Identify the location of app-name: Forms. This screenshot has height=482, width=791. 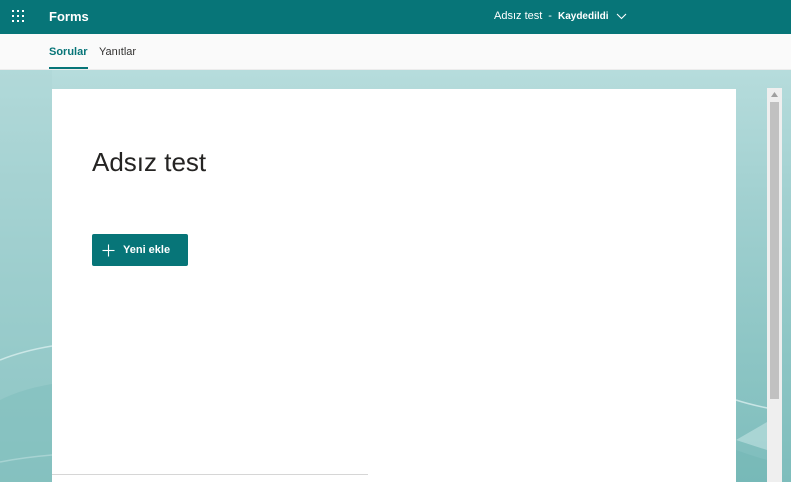
(69, 16).